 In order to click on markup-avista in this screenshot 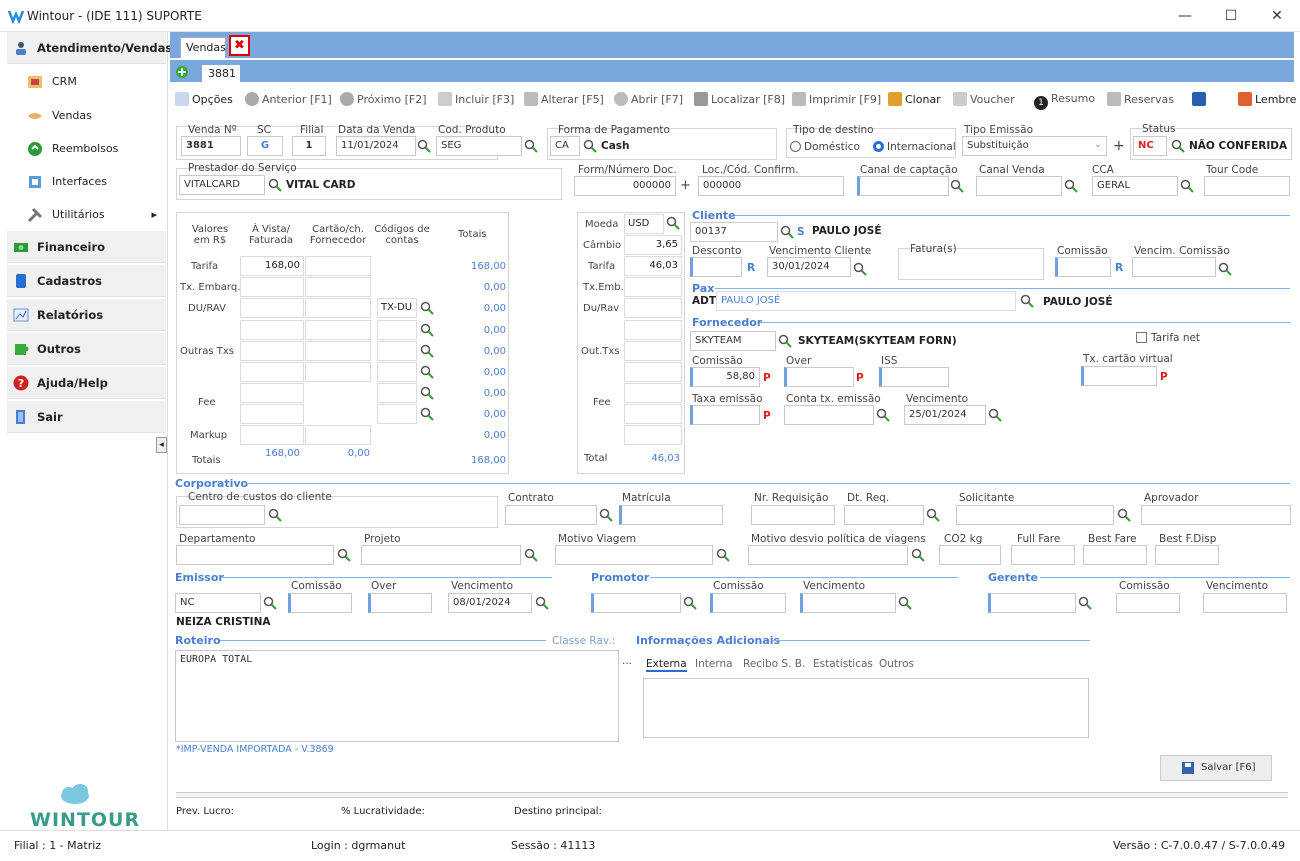, I will do `click(272, 435)`.